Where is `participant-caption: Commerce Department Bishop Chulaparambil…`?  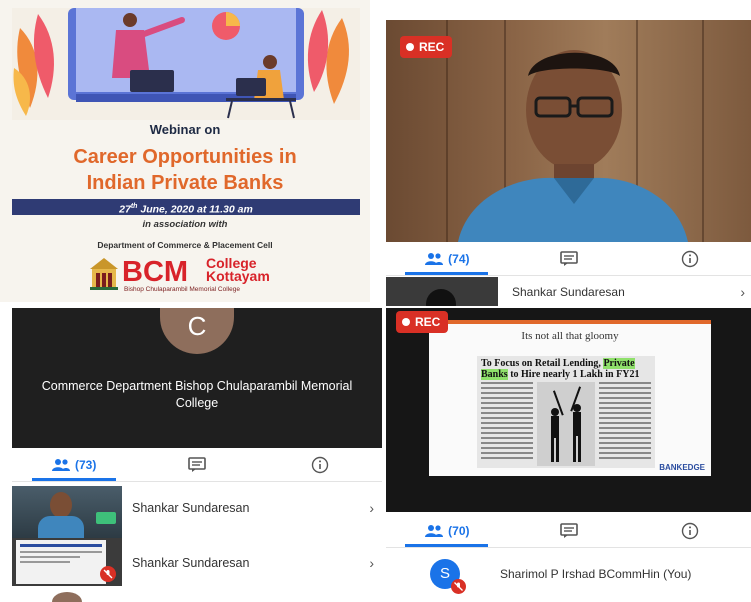 participant-caption: Commerce Department Bishop Chulaparambil… is located at coordinates (197, 394).